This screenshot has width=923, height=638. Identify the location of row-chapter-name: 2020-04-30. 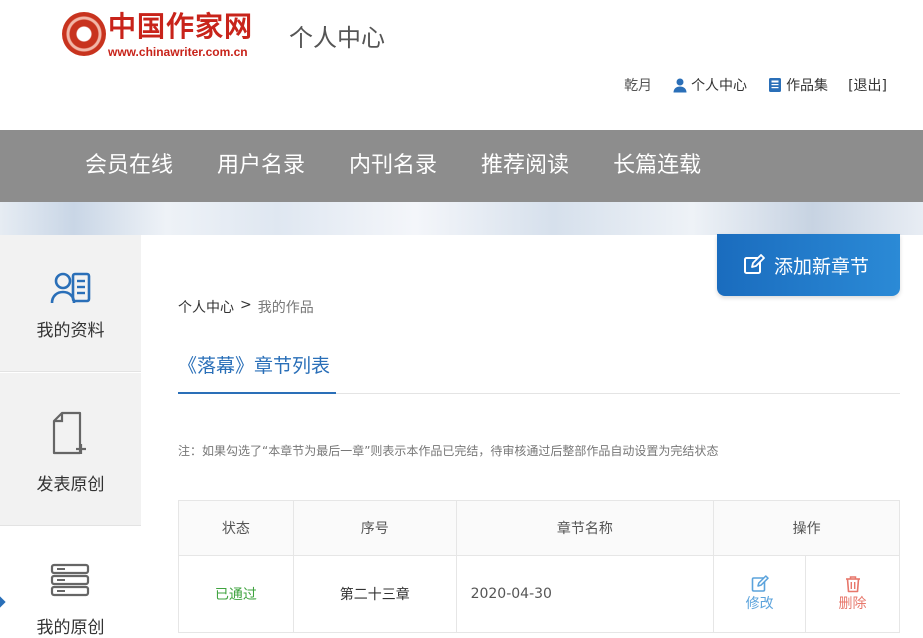
(585, 594).